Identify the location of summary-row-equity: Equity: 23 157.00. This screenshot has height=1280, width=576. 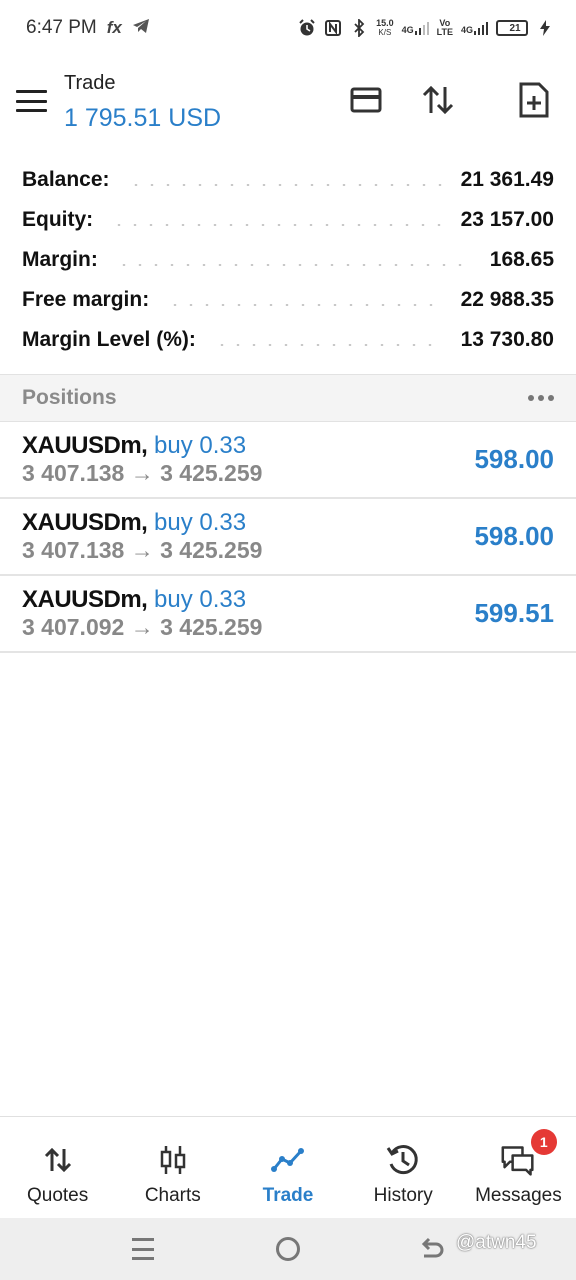
(288, 220).